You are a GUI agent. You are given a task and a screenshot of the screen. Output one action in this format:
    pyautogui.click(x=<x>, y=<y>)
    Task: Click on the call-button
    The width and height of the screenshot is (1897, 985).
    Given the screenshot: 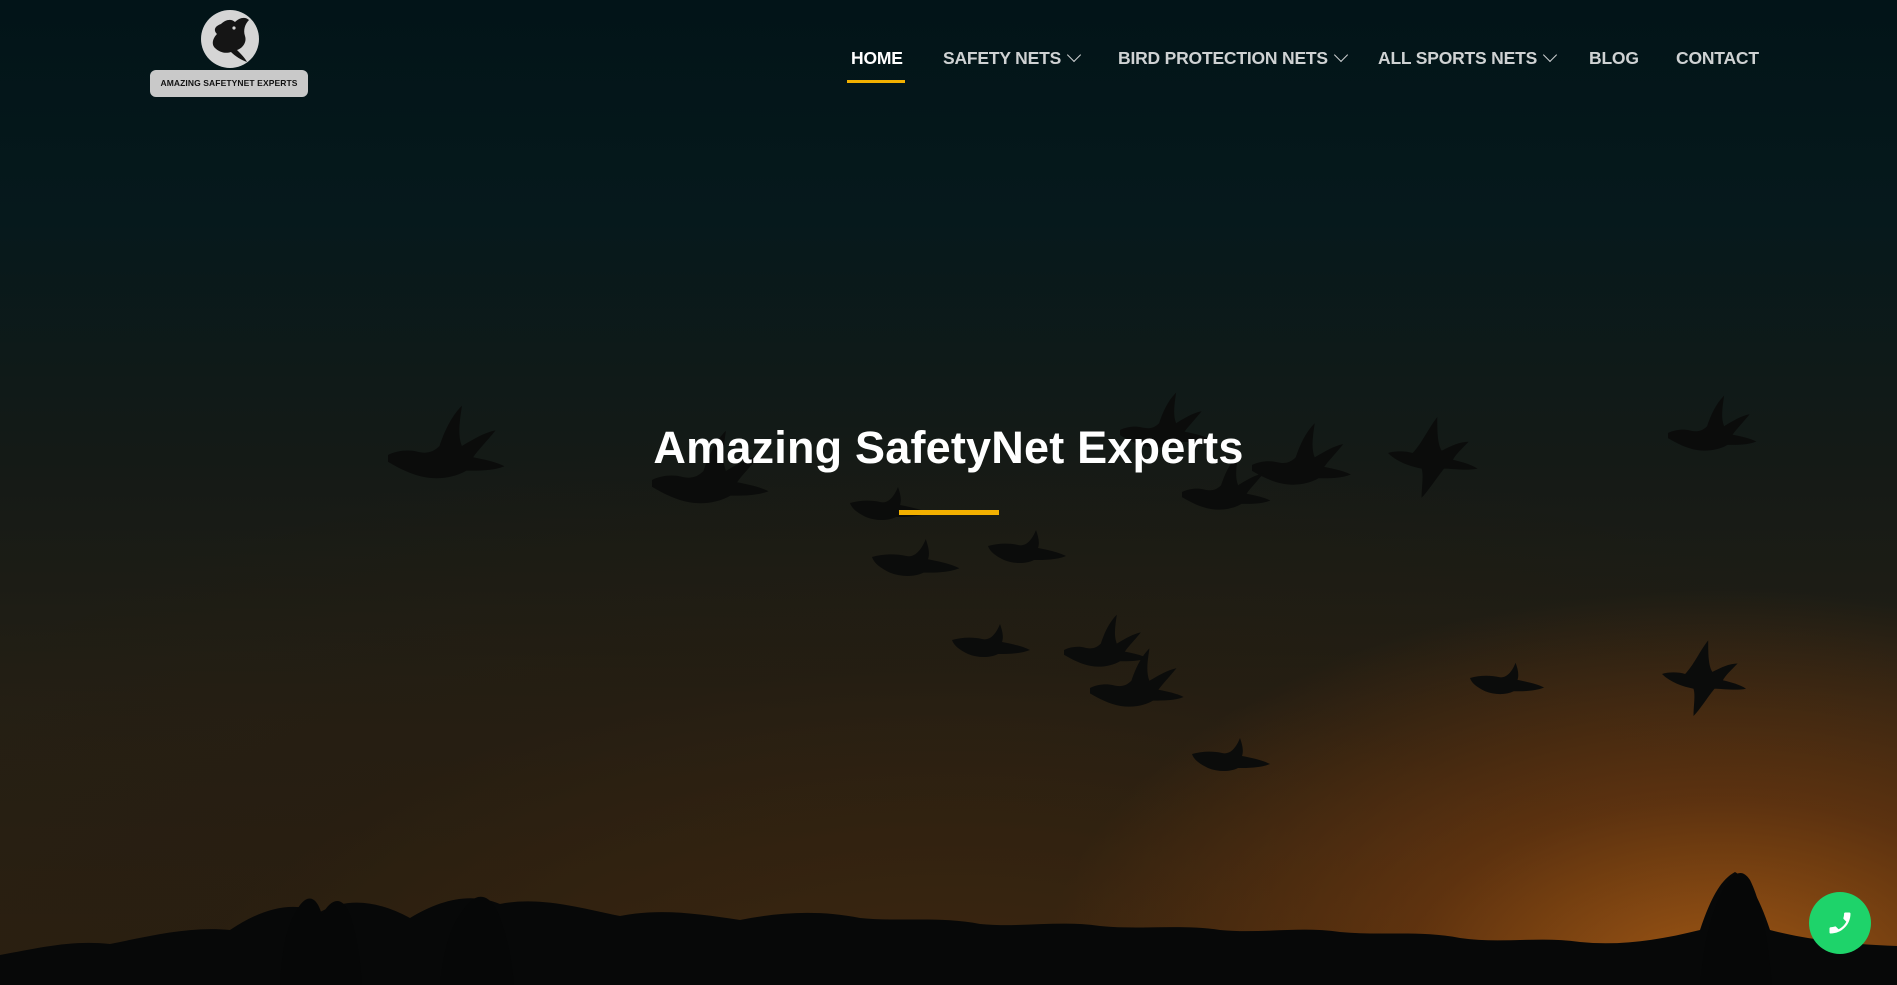 What is the action you would take?
    pyautogui.click(x=1840, y=923)
    